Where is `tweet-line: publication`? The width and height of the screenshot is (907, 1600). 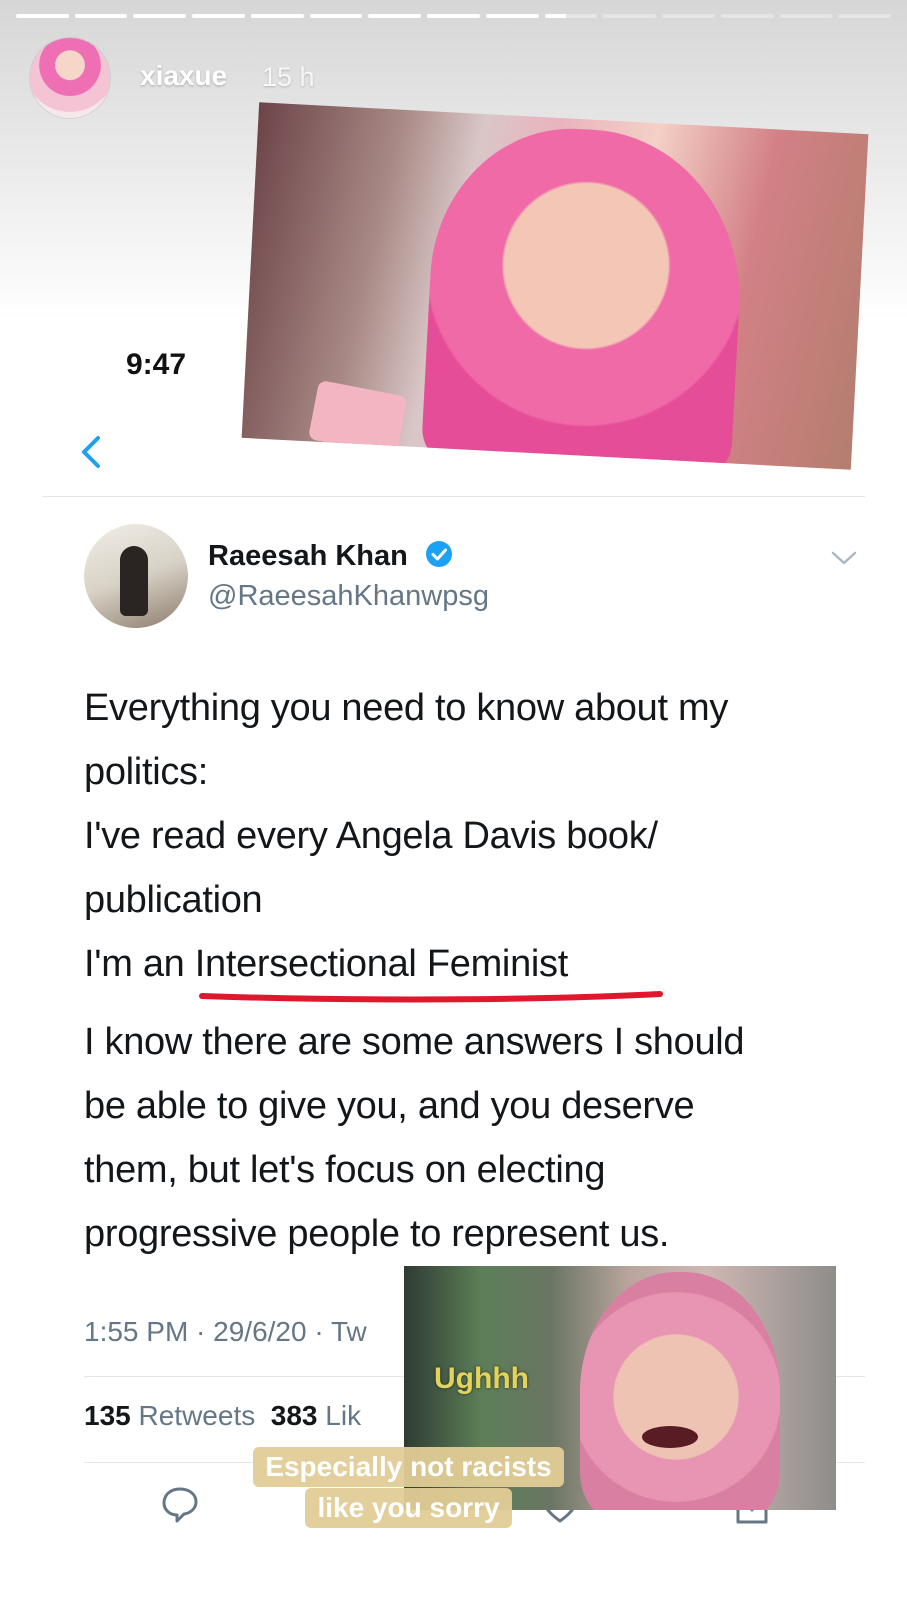
tweet-line: publication is located at coordinates (173, 900).